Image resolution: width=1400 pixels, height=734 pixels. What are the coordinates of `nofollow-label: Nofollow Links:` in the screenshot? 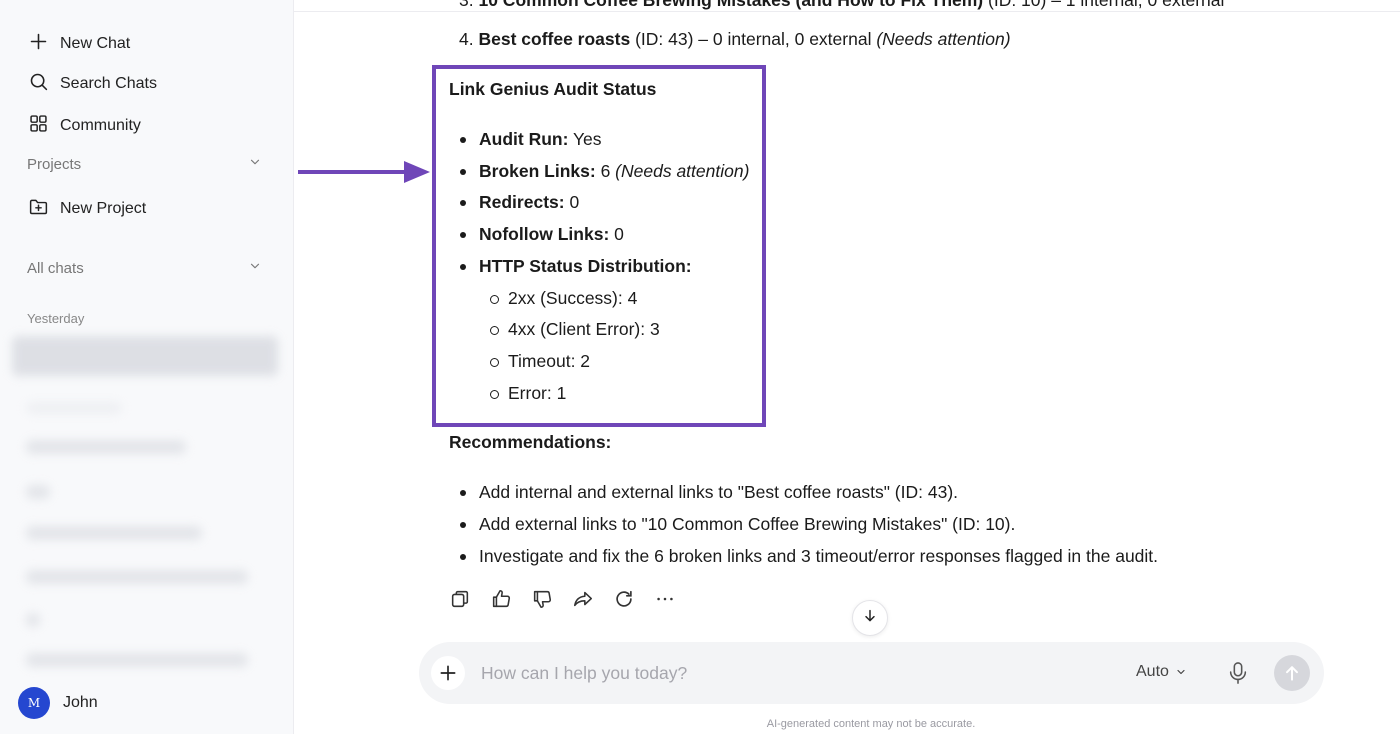 It's located at (544, 234).